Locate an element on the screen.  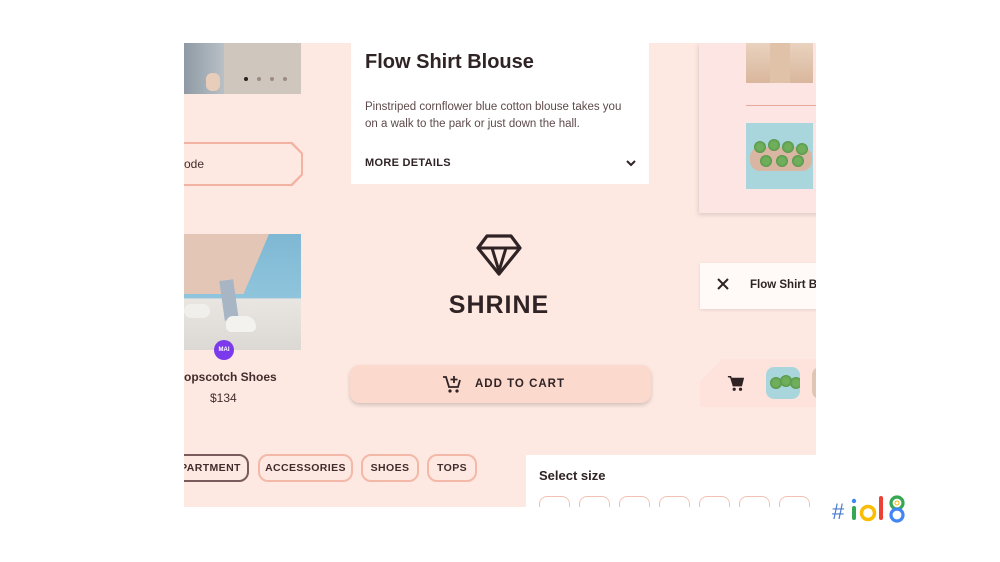
shopping-cart-icon is located at coordinates (736, 383).